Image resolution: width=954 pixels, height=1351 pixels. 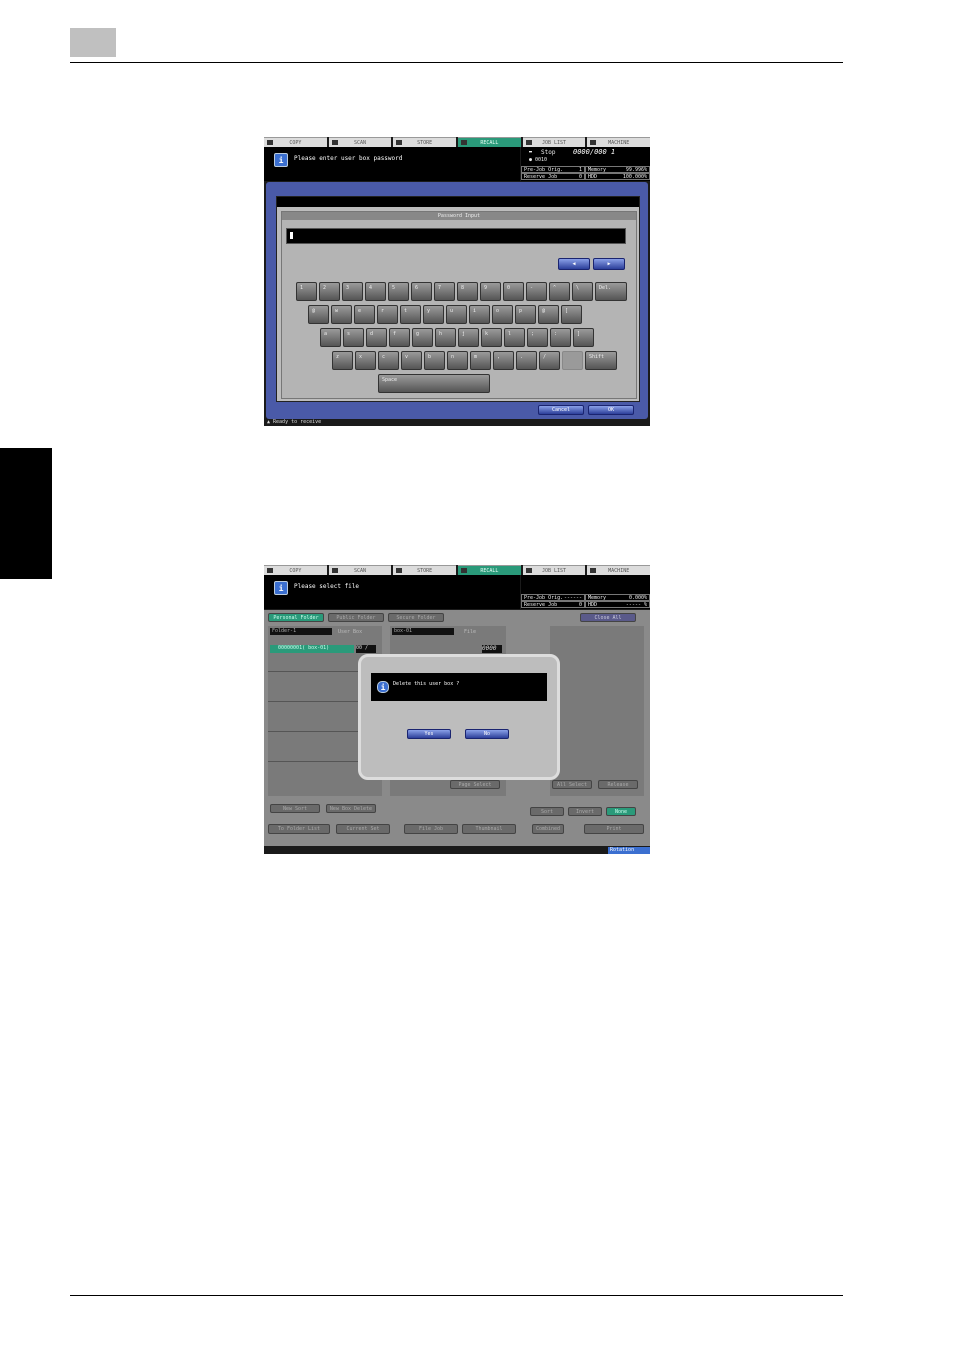 What do you see at coordinates (549, 360) in the screenshot?
I see `key-row4-9: /` at bounding box center [549, 360].